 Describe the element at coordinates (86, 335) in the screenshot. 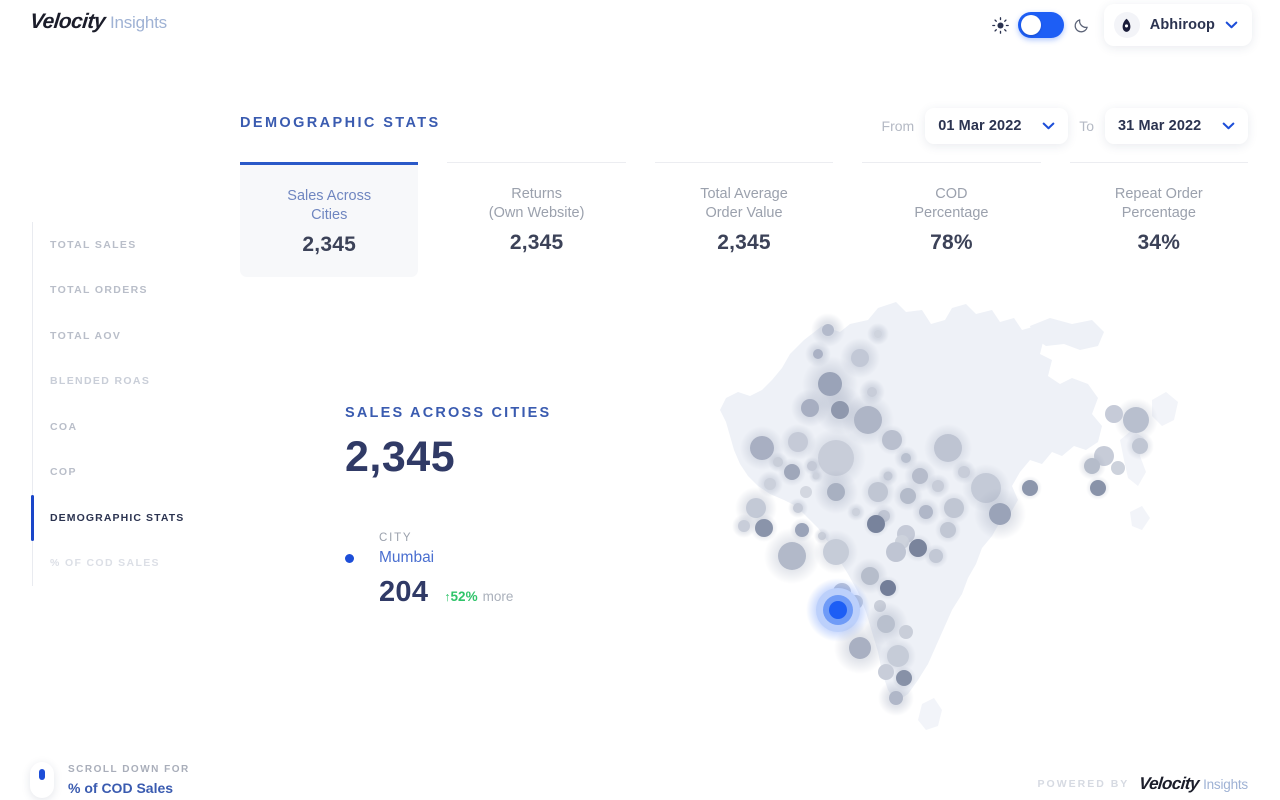

I see `sidebar-item-label: TOTAL AOV` at that location.